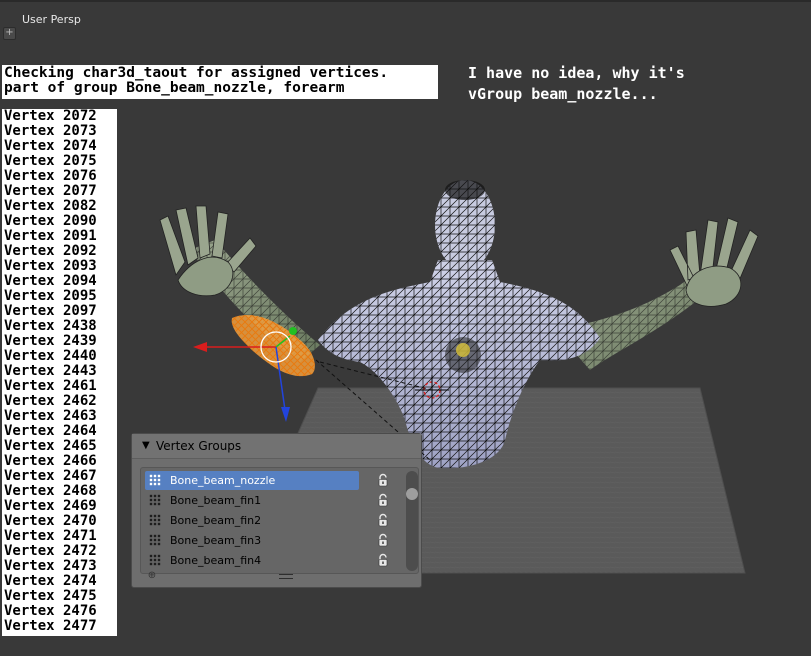  I want to click on vertex-list-item: Vertex 2082, so click(50, 206).